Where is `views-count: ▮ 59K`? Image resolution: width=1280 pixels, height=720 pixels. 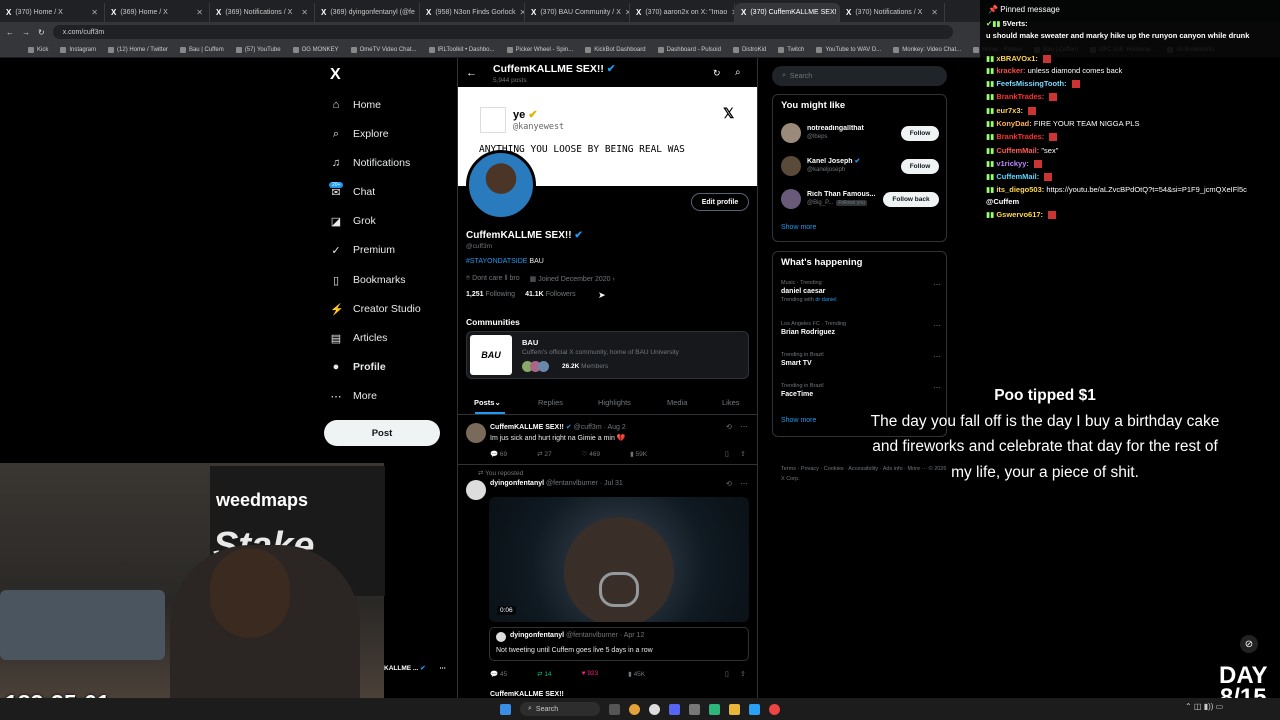
views-count: ▮ 59K is located at coordinates (638, 454).